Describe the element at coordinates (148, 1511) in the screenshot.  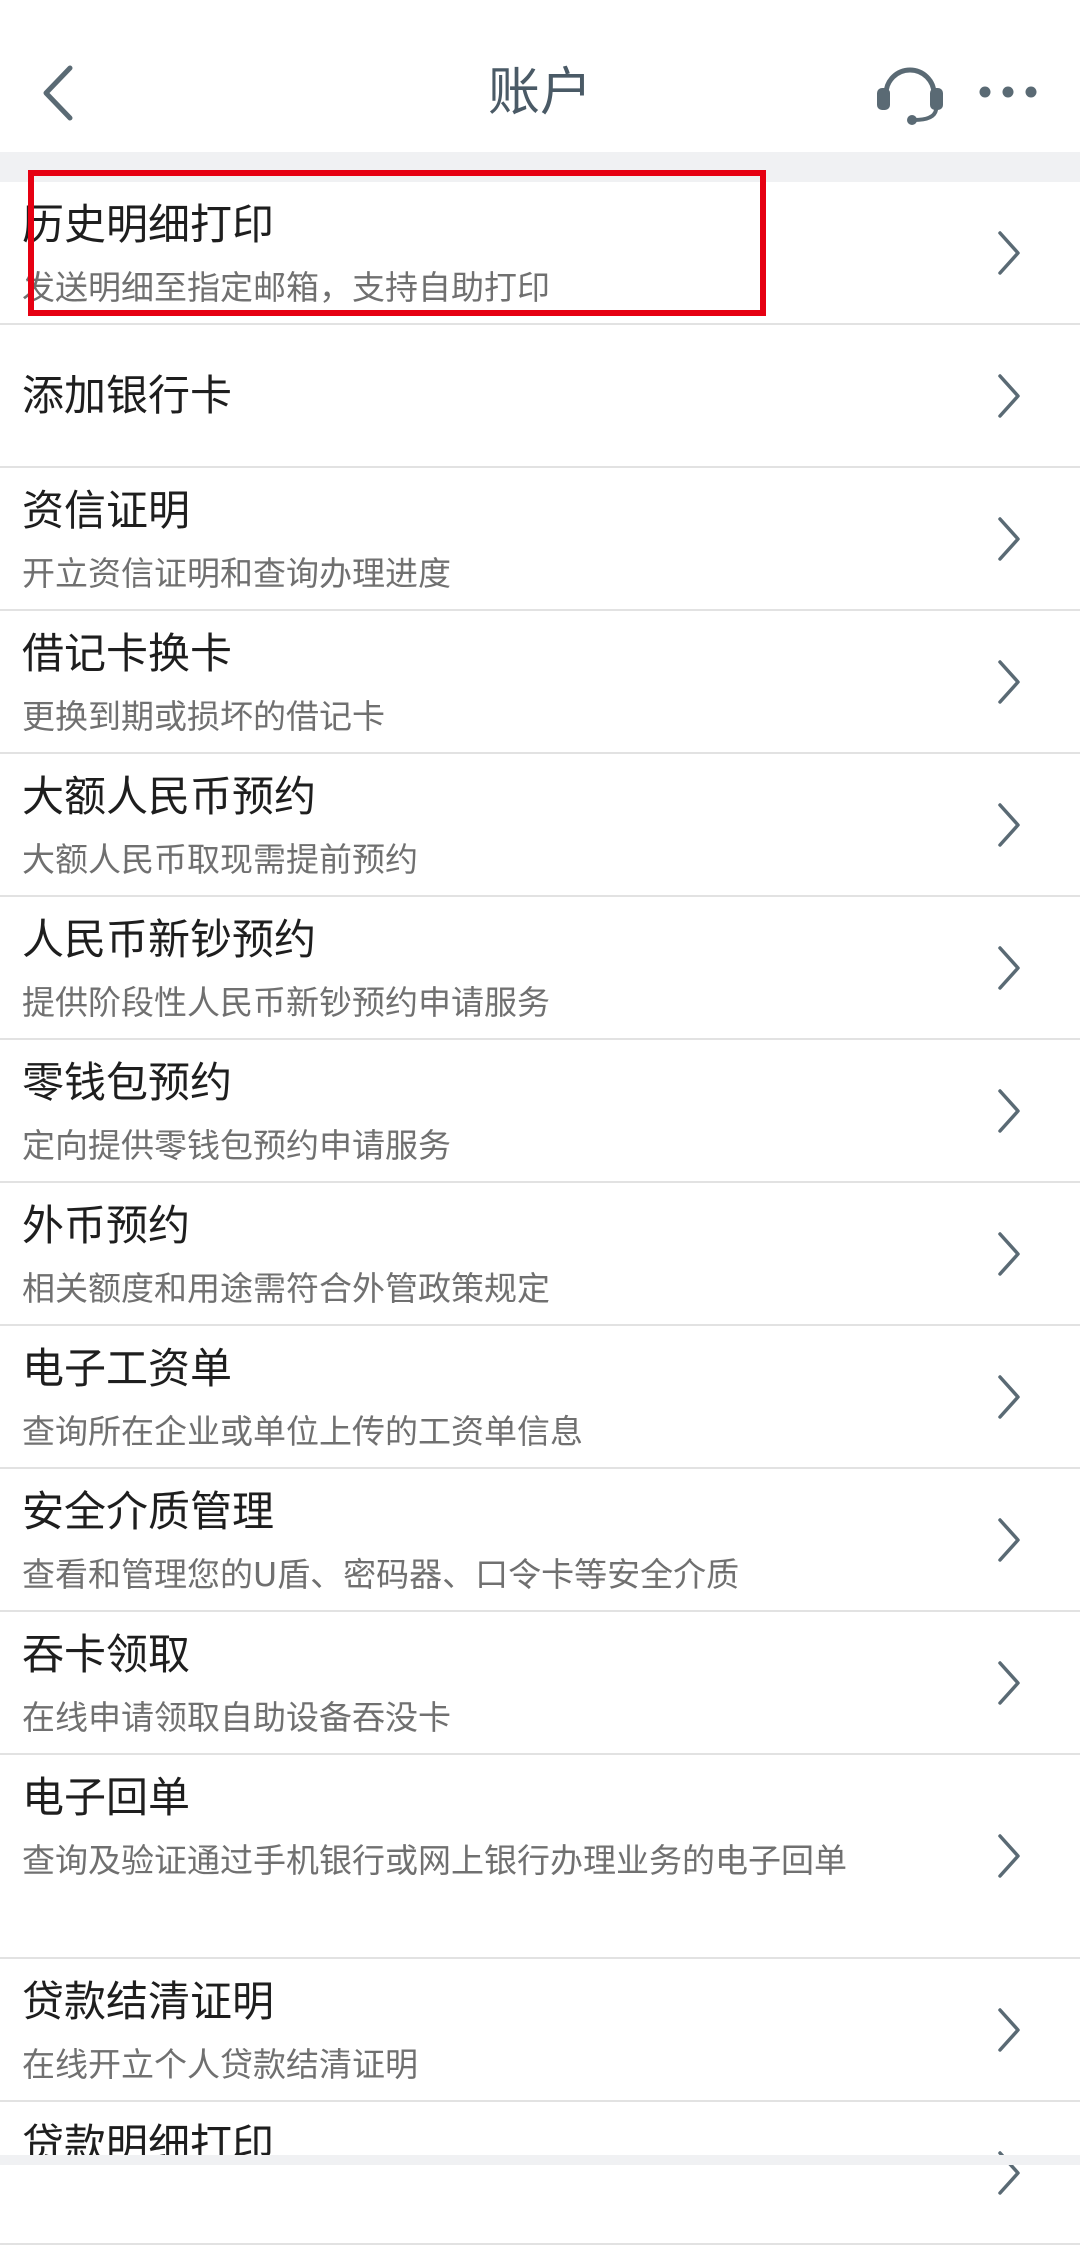
I see `item-title: 安全介质管理` at that location.